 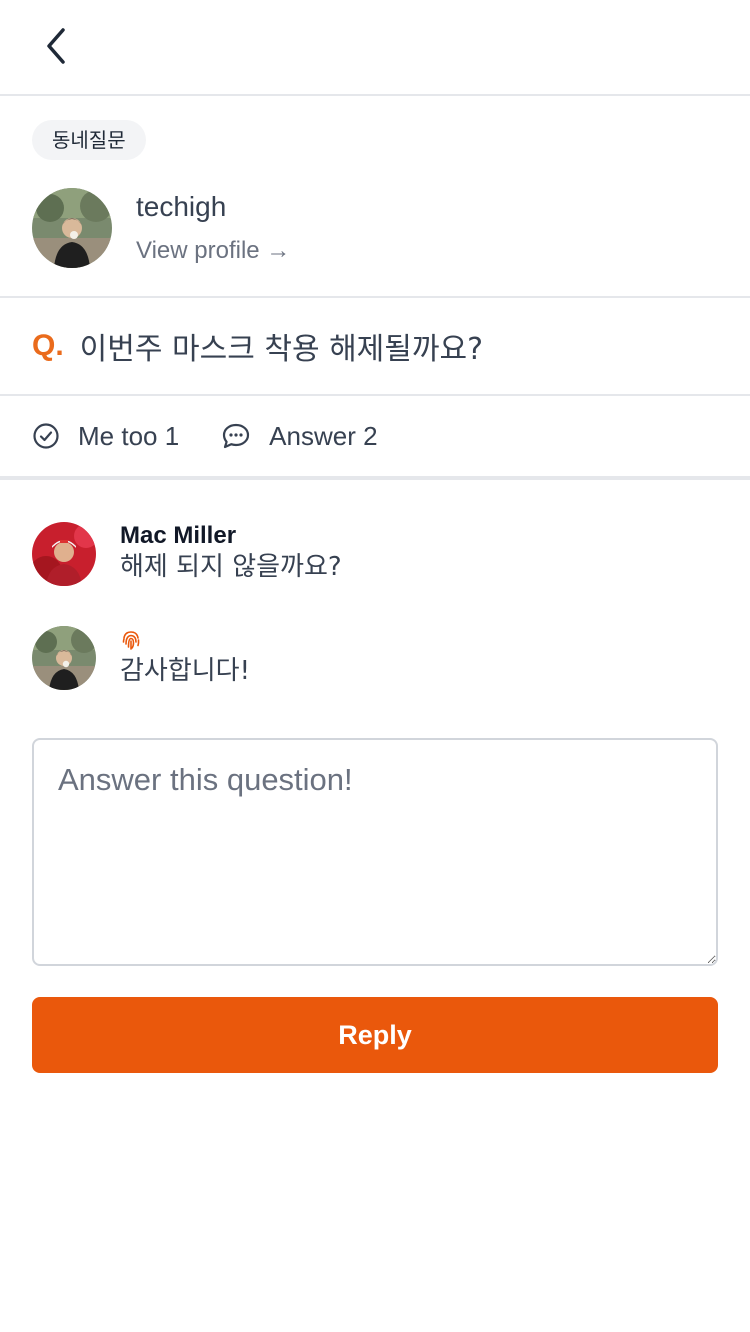 What do you see at coordinates (178, 535) in the screenshot?
I see `answer-author: Mac Miller` at bounding box center [178, 535].